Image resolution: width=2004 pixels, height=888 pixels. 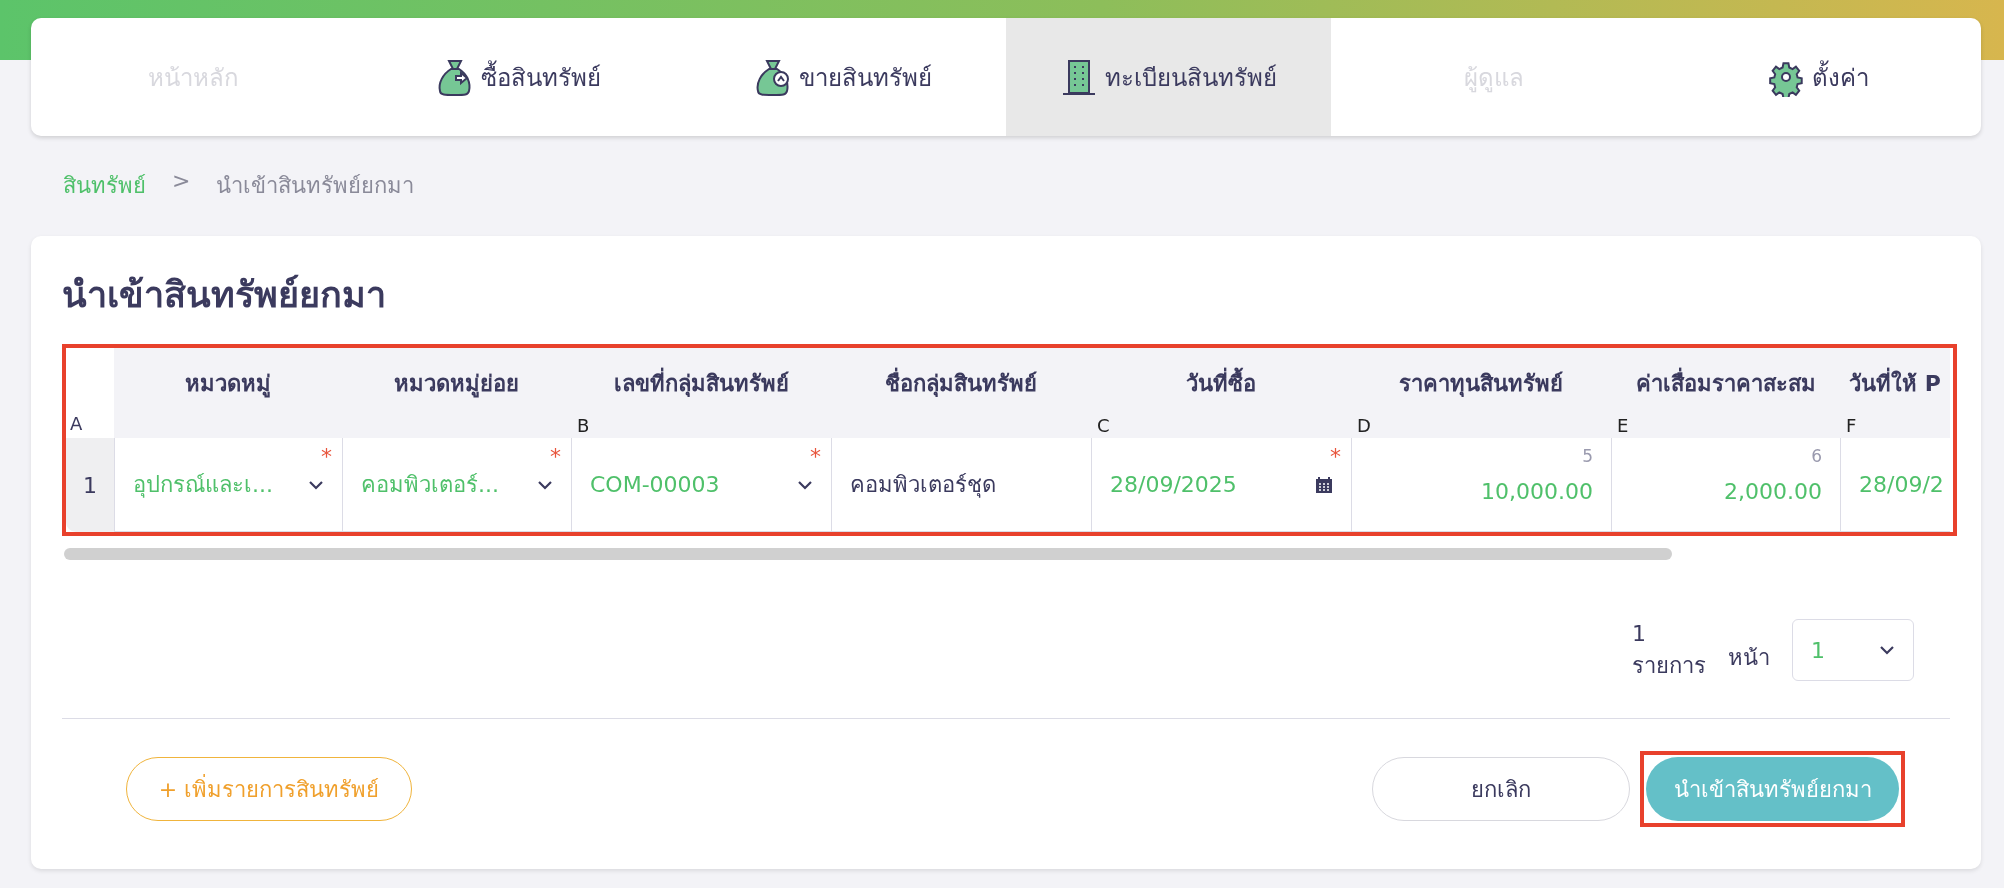 I want to click on text-field: คอมพิวเตอร์ชุด, so click(x=961, y=485).